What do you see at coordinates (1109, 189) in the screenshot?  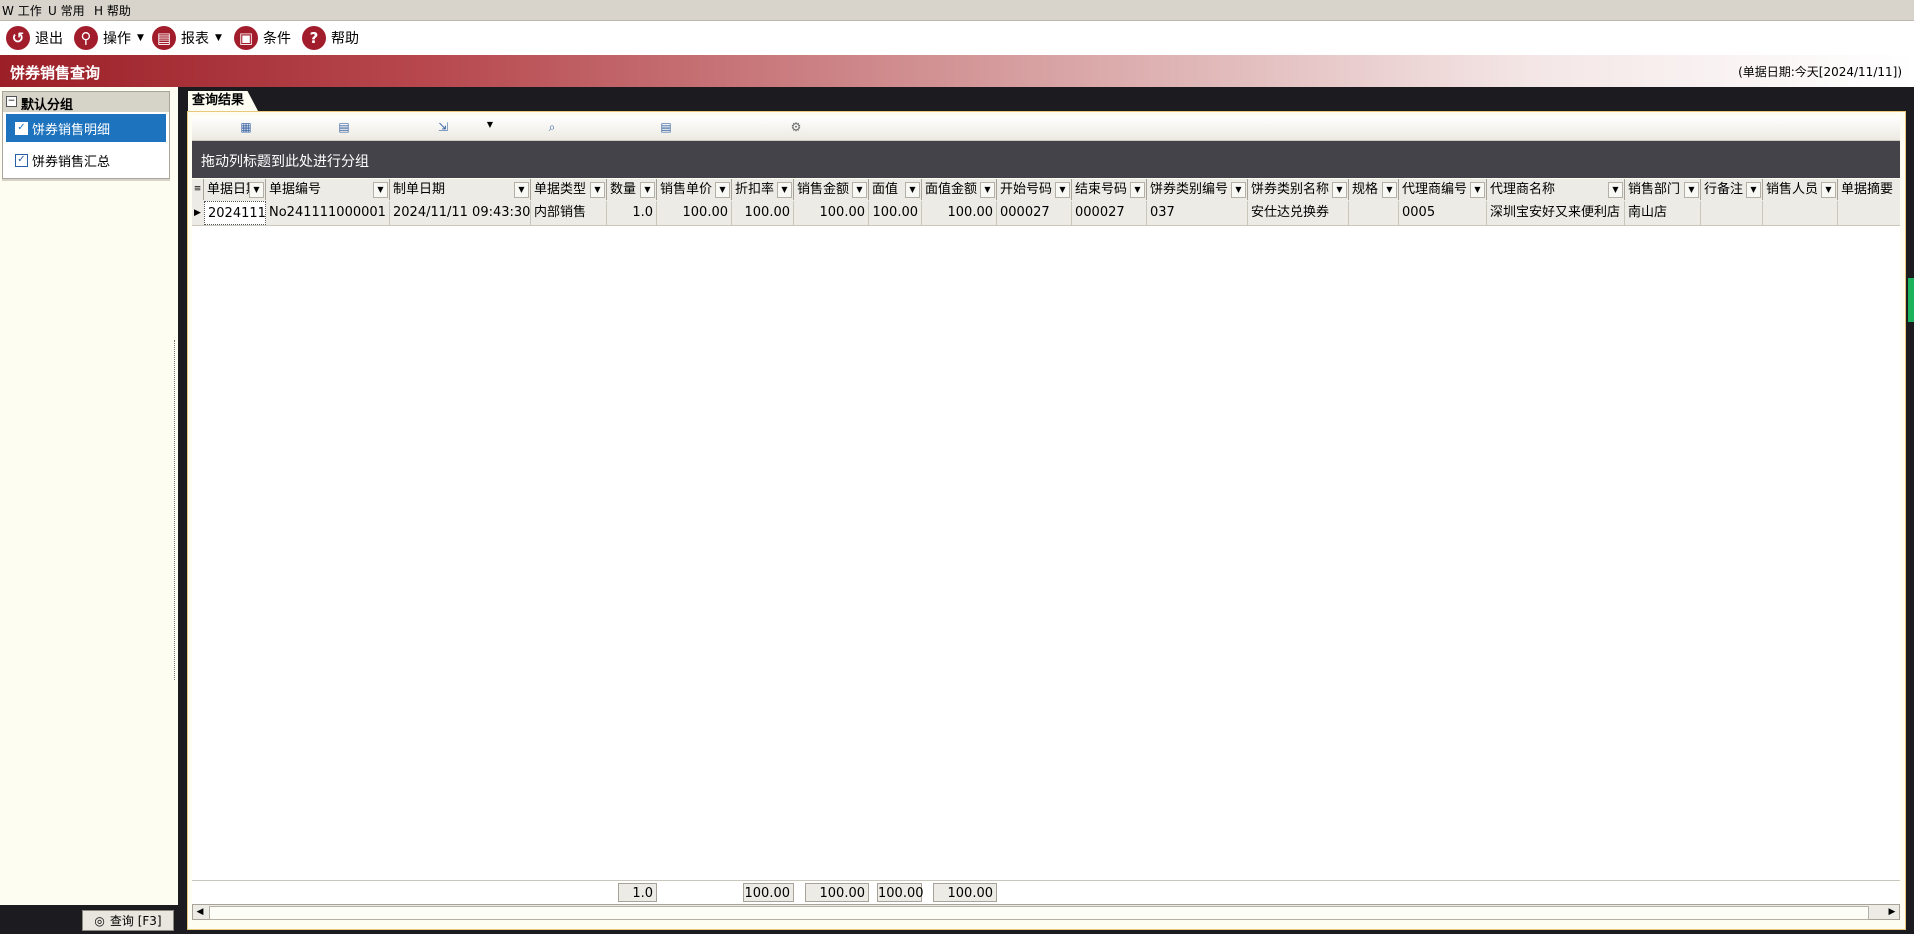 I see `col-header: 结束号码 ▼` at bounding box center [1109, 189].